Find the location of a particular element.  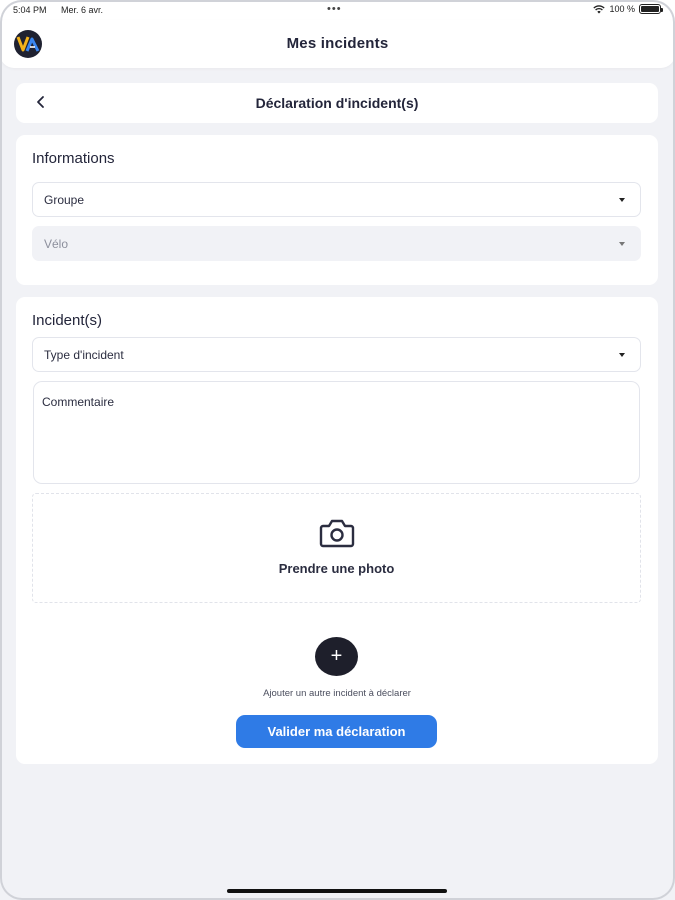

add-incident-label: Ajouter un autre incident à déclarer is located at coordinates (337, 693).